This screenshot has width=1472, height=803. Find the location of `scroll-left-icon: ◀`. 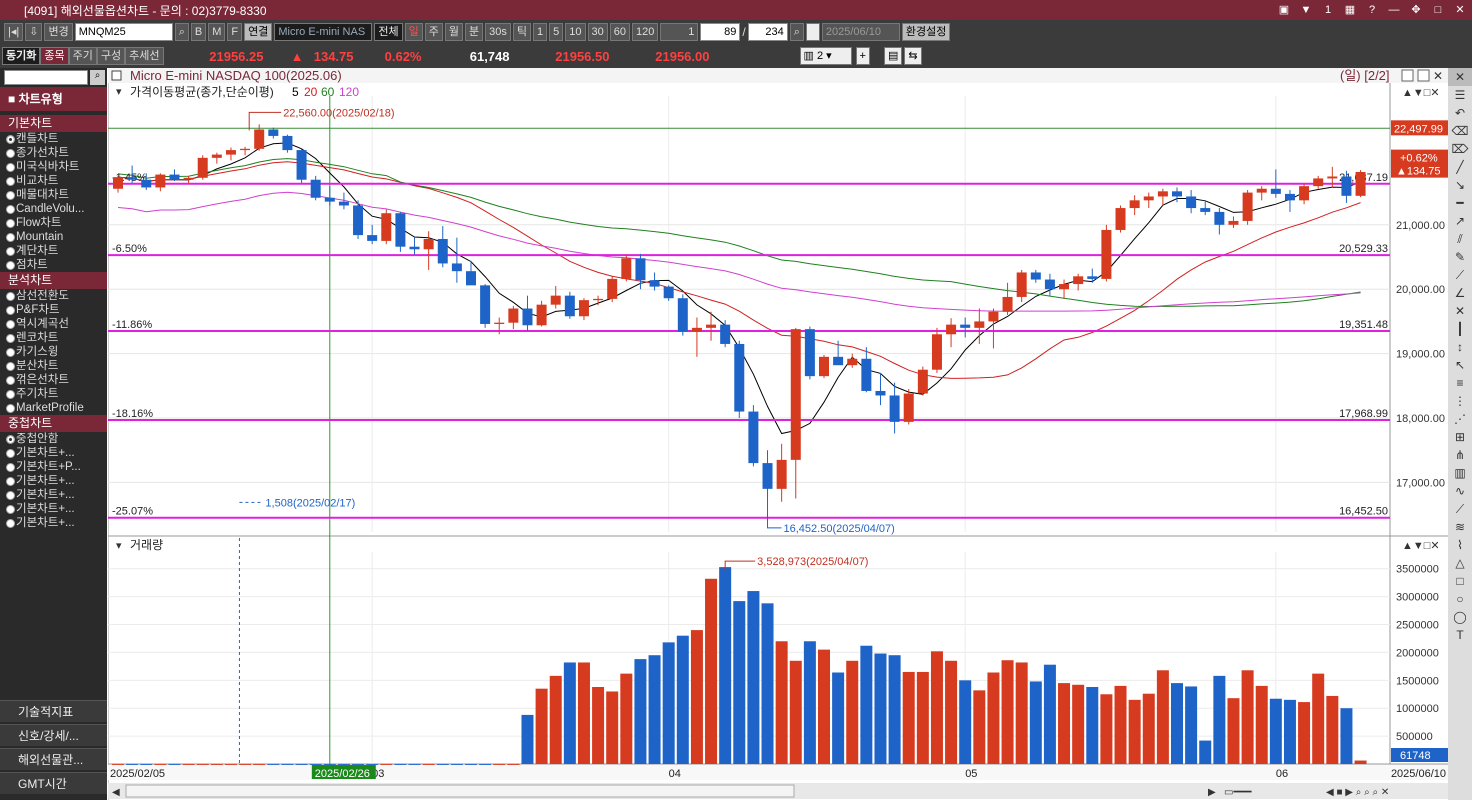

scroll-left-icon: ◀ is located at coordinates (116, 792).